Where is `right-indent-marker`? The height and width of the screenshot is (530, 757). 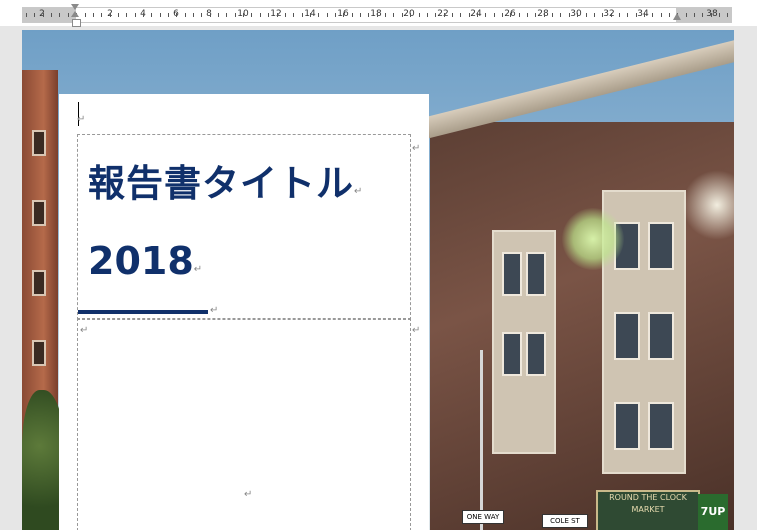 right-indent-marker is located at coordinates (677, 16).